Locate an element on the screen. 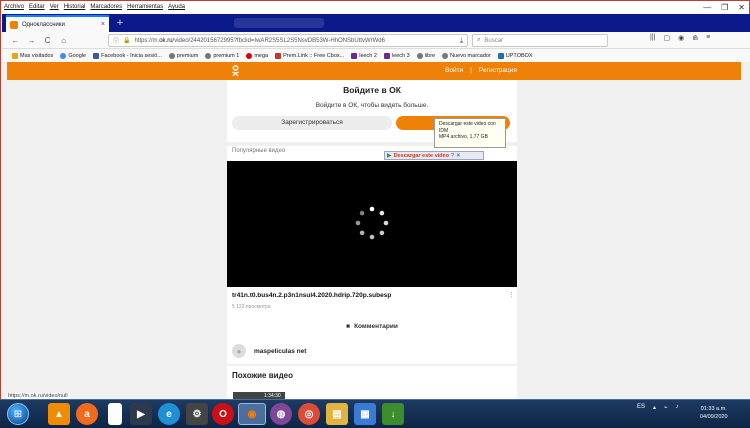  idm-icon: ↓ is located at coordinates (393, 414).